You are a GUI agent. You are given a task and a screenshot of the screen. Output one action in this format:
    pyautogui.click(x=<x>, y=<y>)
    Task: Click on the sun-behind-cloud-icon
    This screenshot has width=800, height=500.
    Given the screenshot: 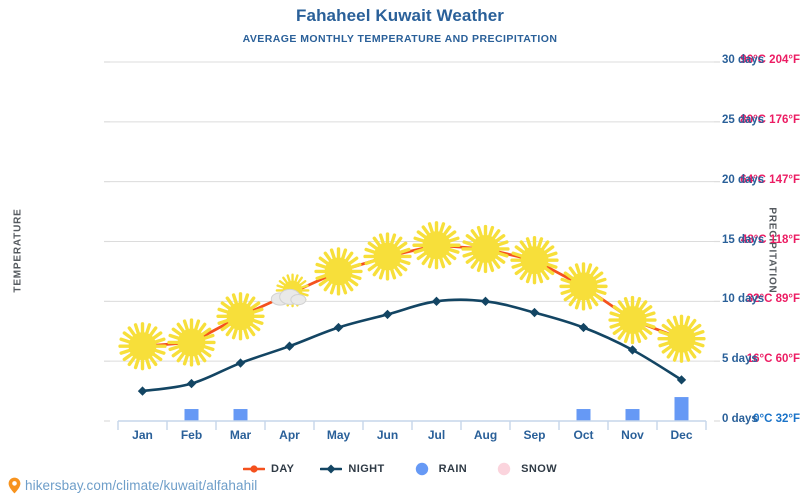 What is the action you would take?
    pyautogui.click(x=290, y=290)
    